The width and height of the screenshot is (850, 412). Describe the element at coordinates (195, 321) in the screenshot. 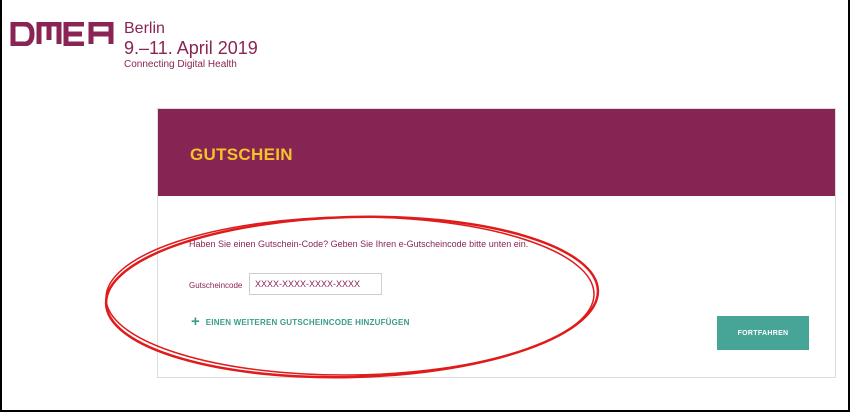

I see `plus-icon: +` at that location.